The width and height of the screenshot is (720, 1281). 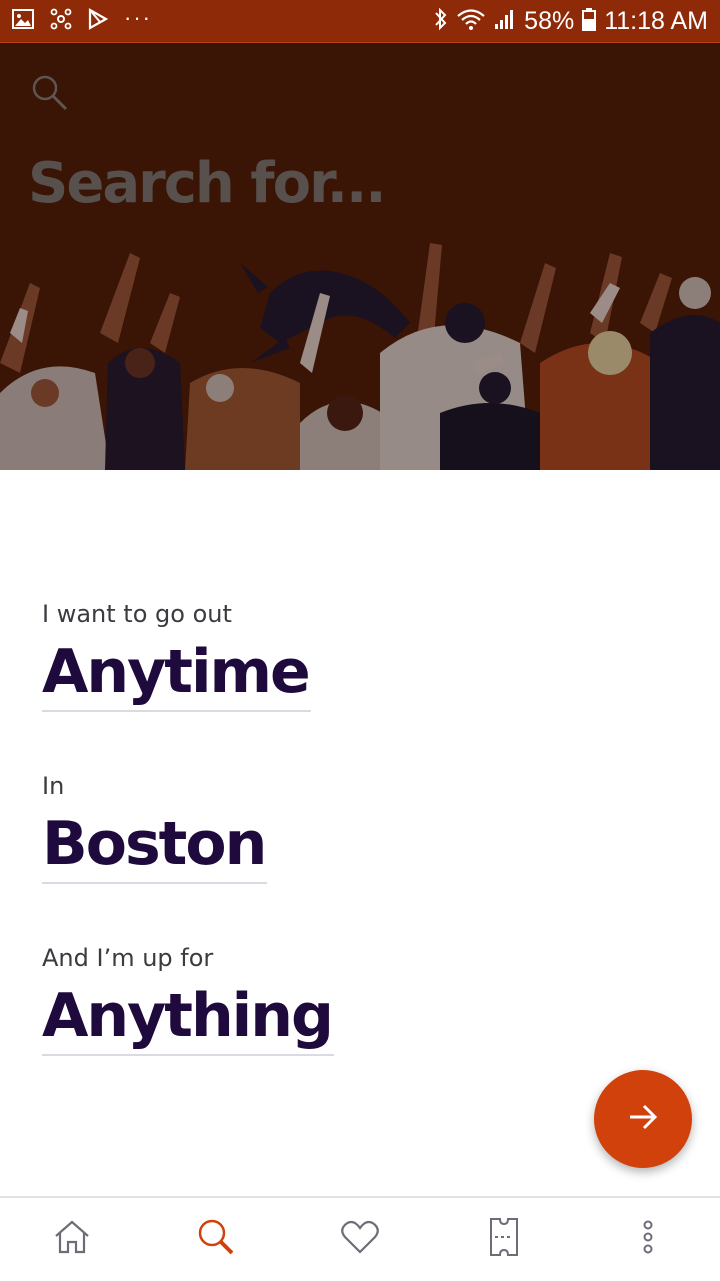 I want to click on notification-icons: ···, so click(x=82, y=20).